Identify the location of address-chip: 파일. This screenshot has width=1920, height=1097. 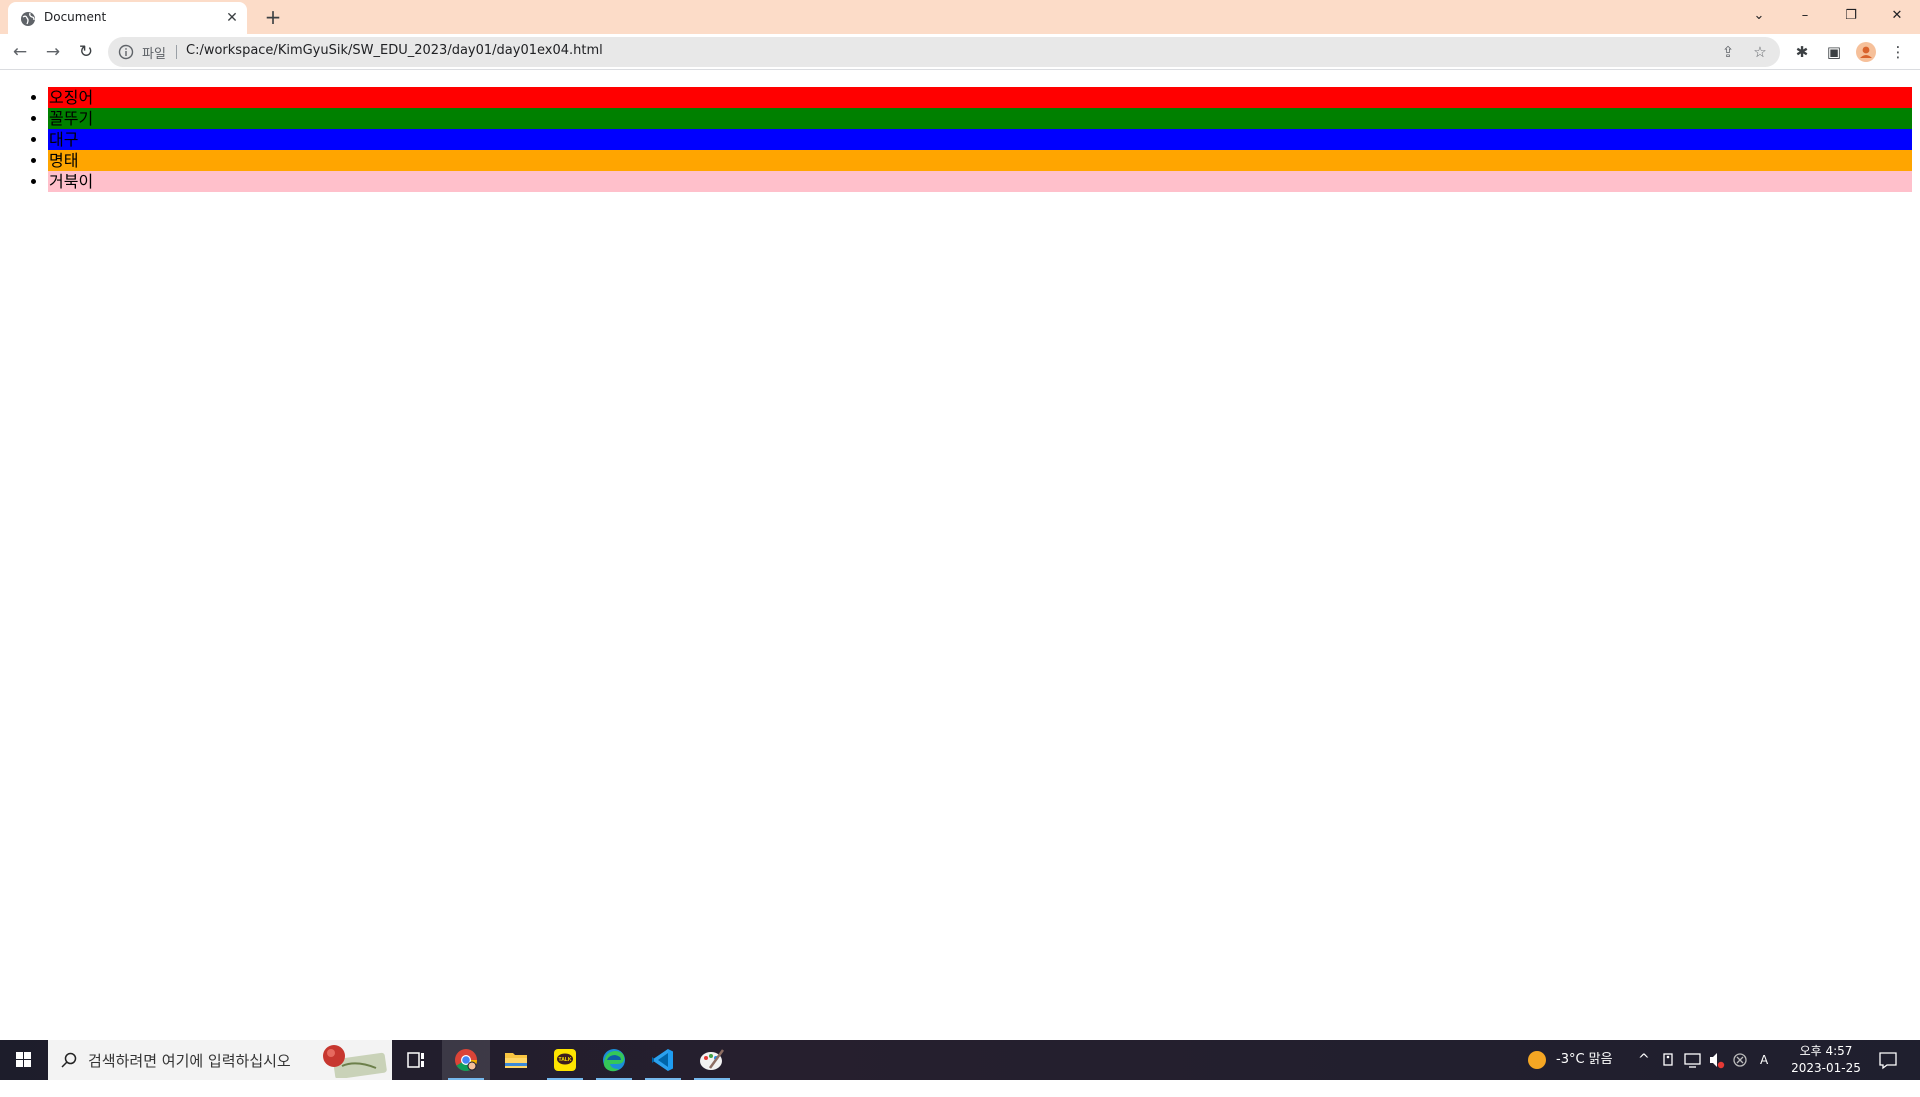
(154, 54).